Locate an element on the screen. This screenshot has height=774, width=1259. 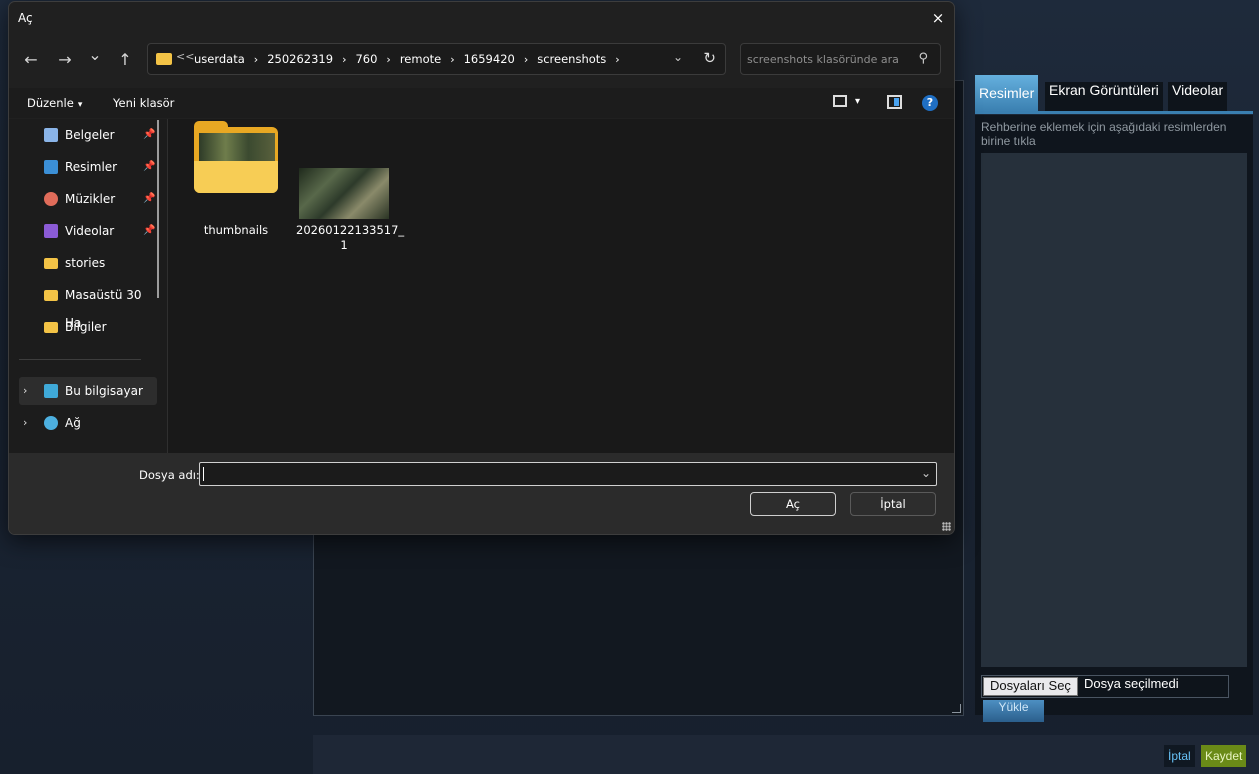
media-tabs: Resimler Ekran Görüntüleri Videolar is located at coordinates (1114, 94).